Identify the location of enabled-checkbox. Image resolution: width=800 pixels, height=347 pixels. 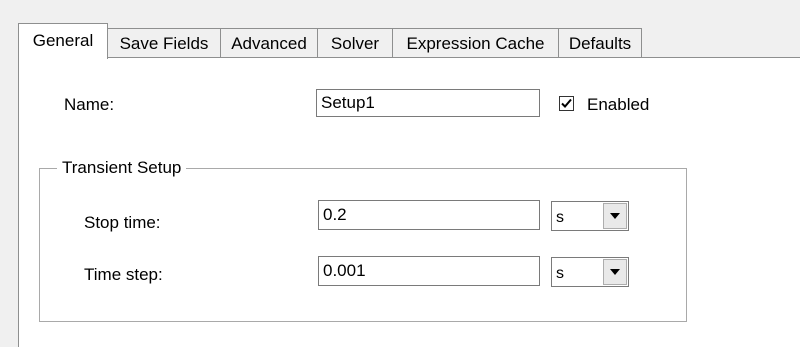
(566, 103).